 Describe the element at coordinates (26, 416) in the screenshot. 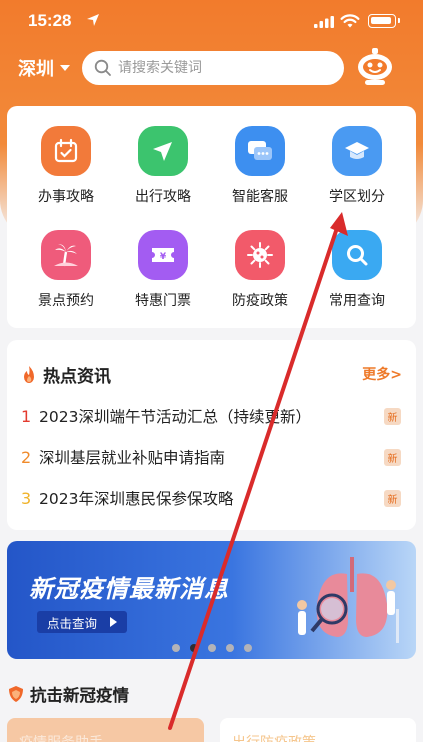

I see `news-rank: 1` at that location.